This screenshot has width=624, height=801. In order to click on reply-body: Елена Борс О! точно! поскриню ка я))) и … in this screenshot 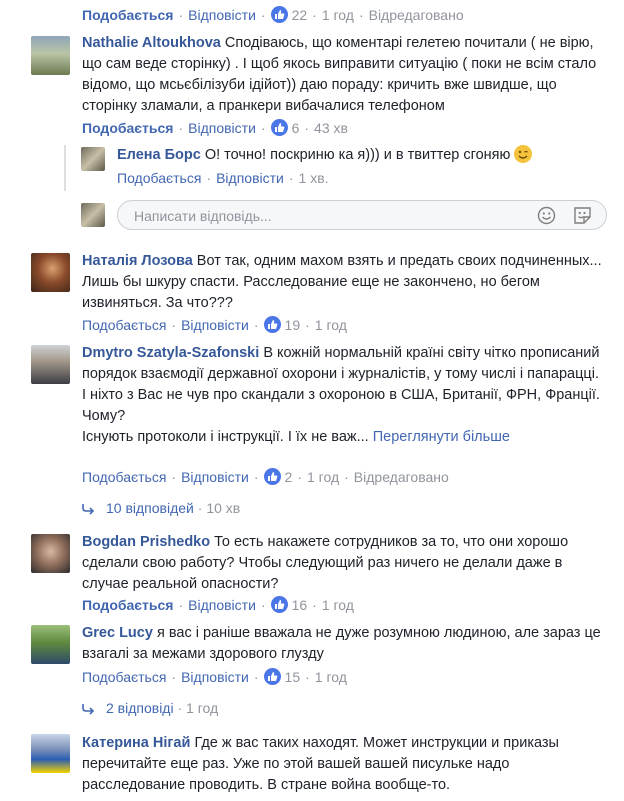, I will do `click(362, 155)`.